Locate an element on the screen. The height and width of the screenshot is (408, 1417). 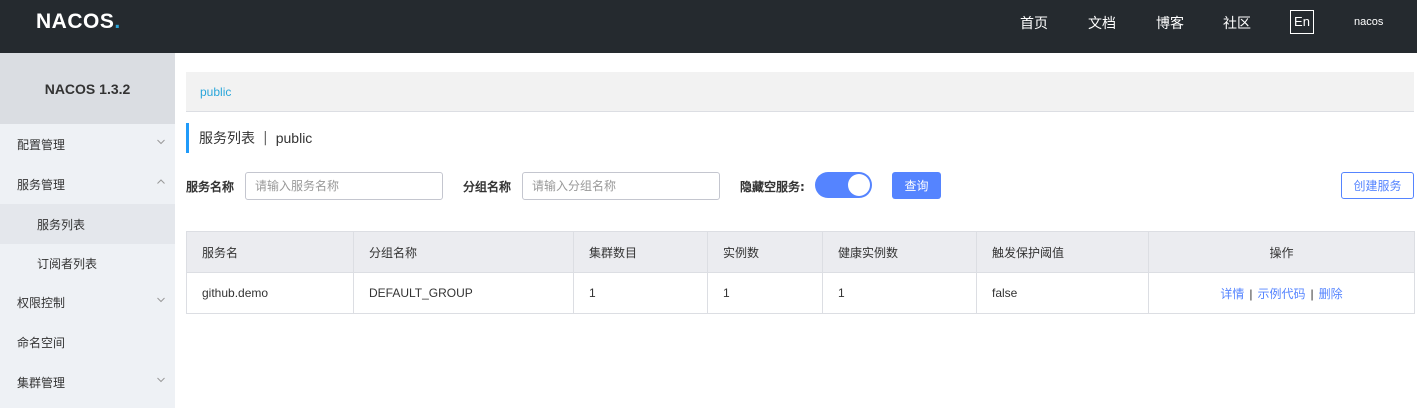
sidebar-title: NACOS 1.3.2 is located at coordinates (87, 88).